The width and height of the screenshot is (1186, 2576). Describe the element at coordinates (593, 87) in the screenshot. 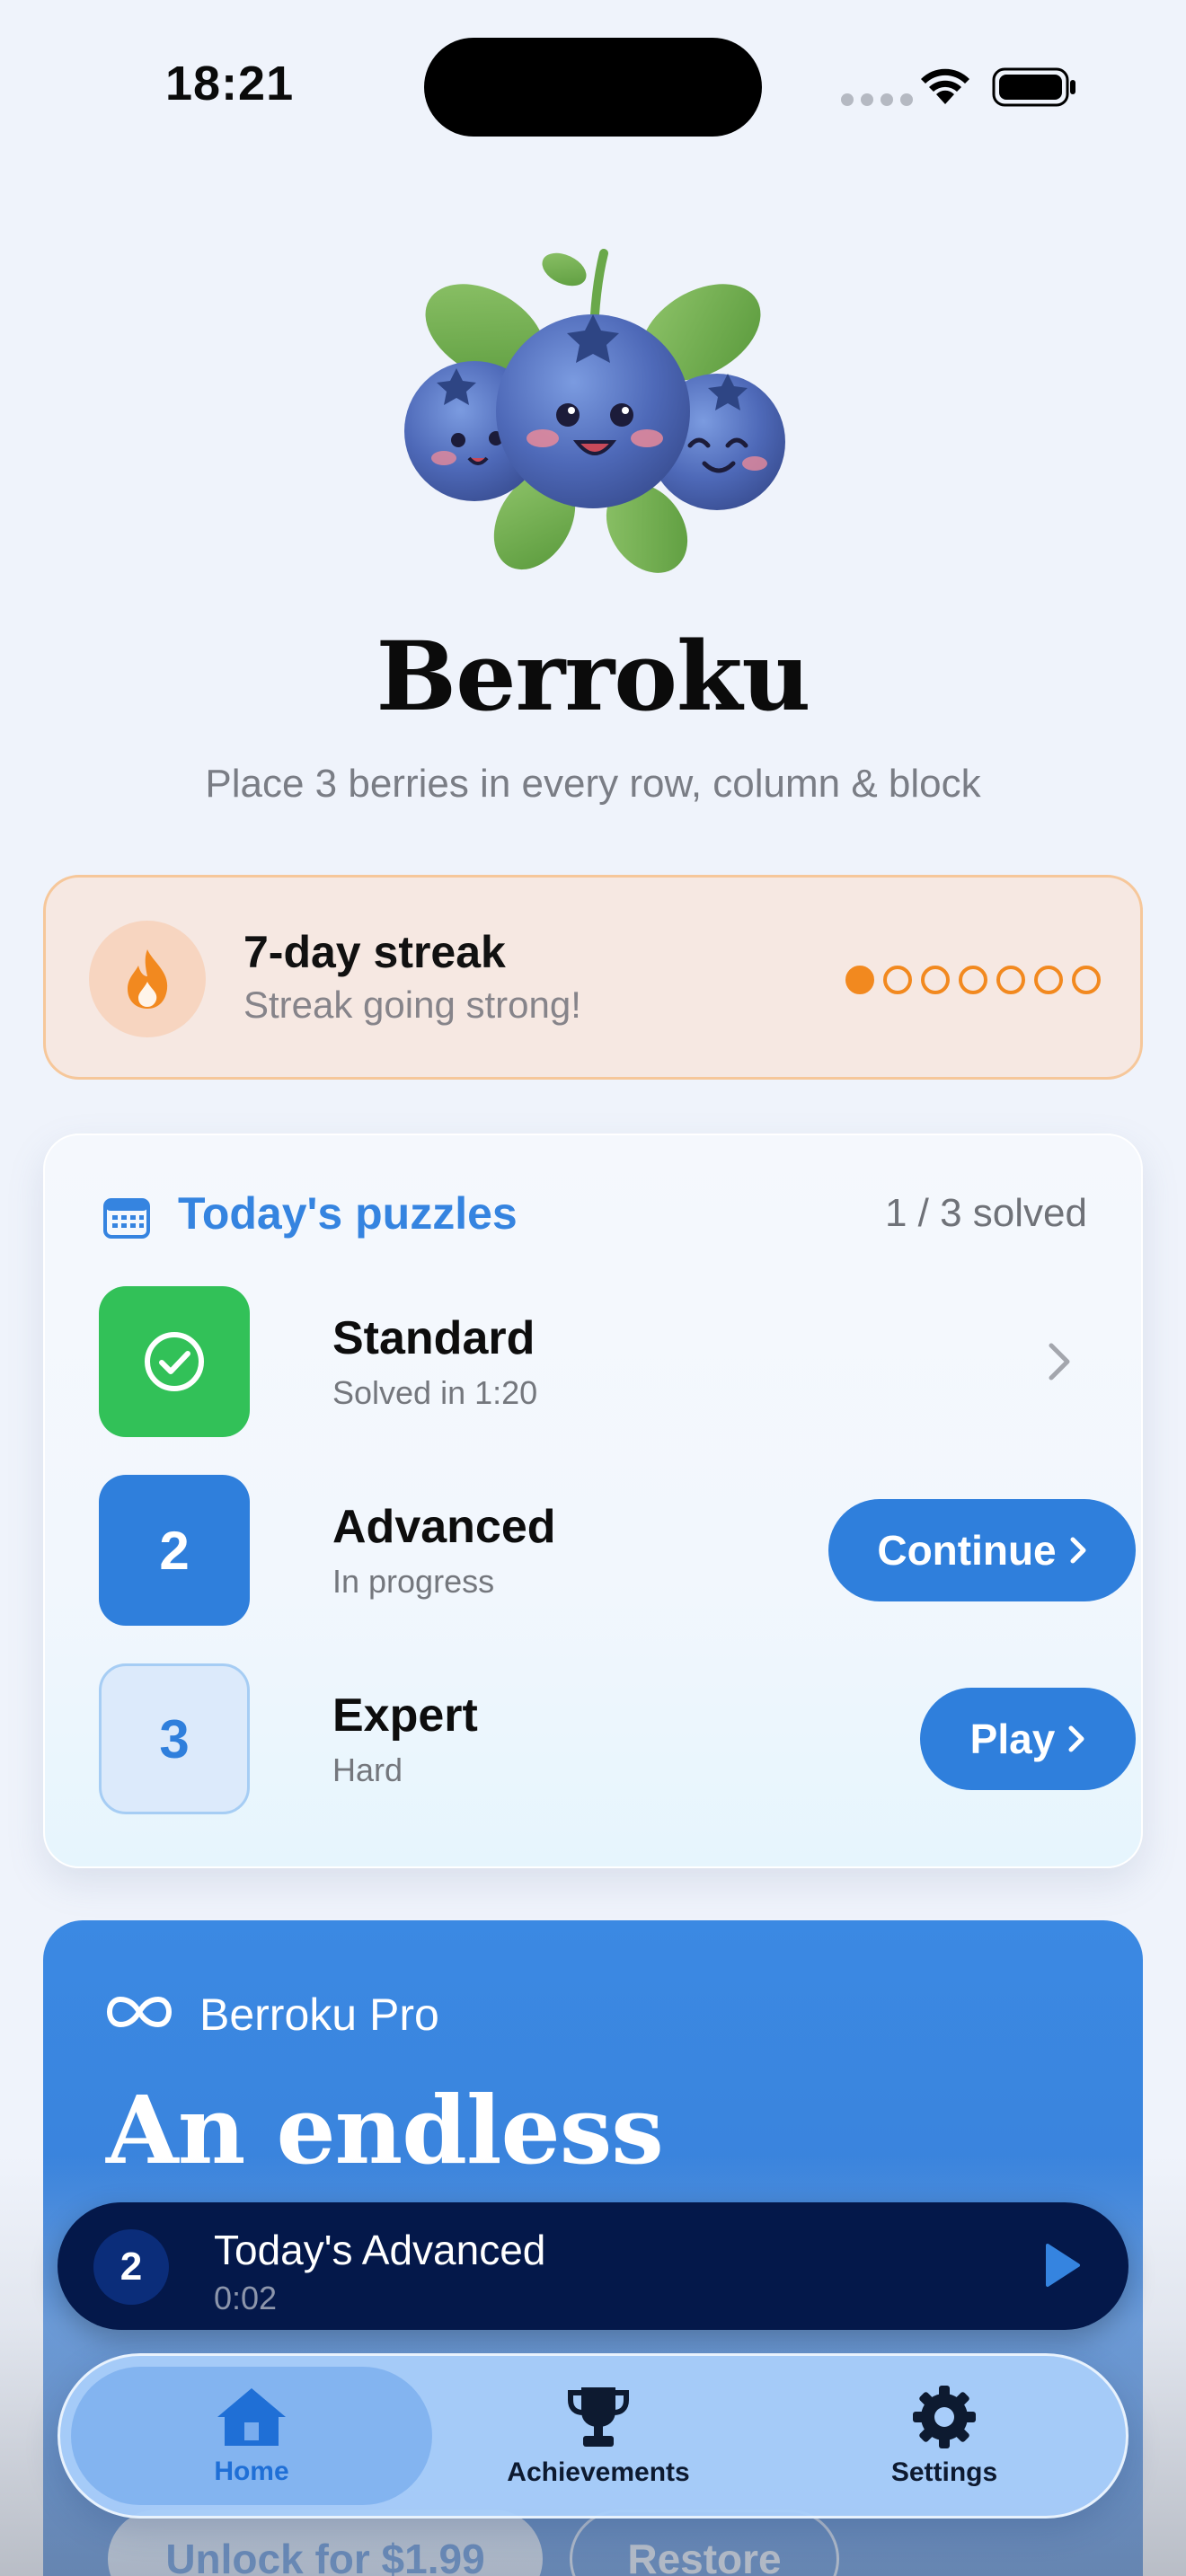

I see `dynamic-island` at that location.